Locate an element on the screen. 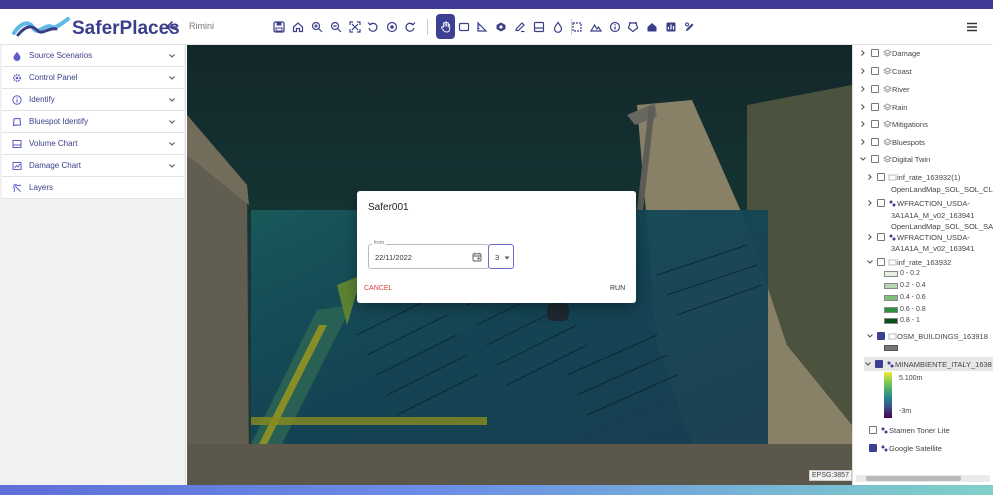  pan-tool-button is located at coordinates (445, 26).